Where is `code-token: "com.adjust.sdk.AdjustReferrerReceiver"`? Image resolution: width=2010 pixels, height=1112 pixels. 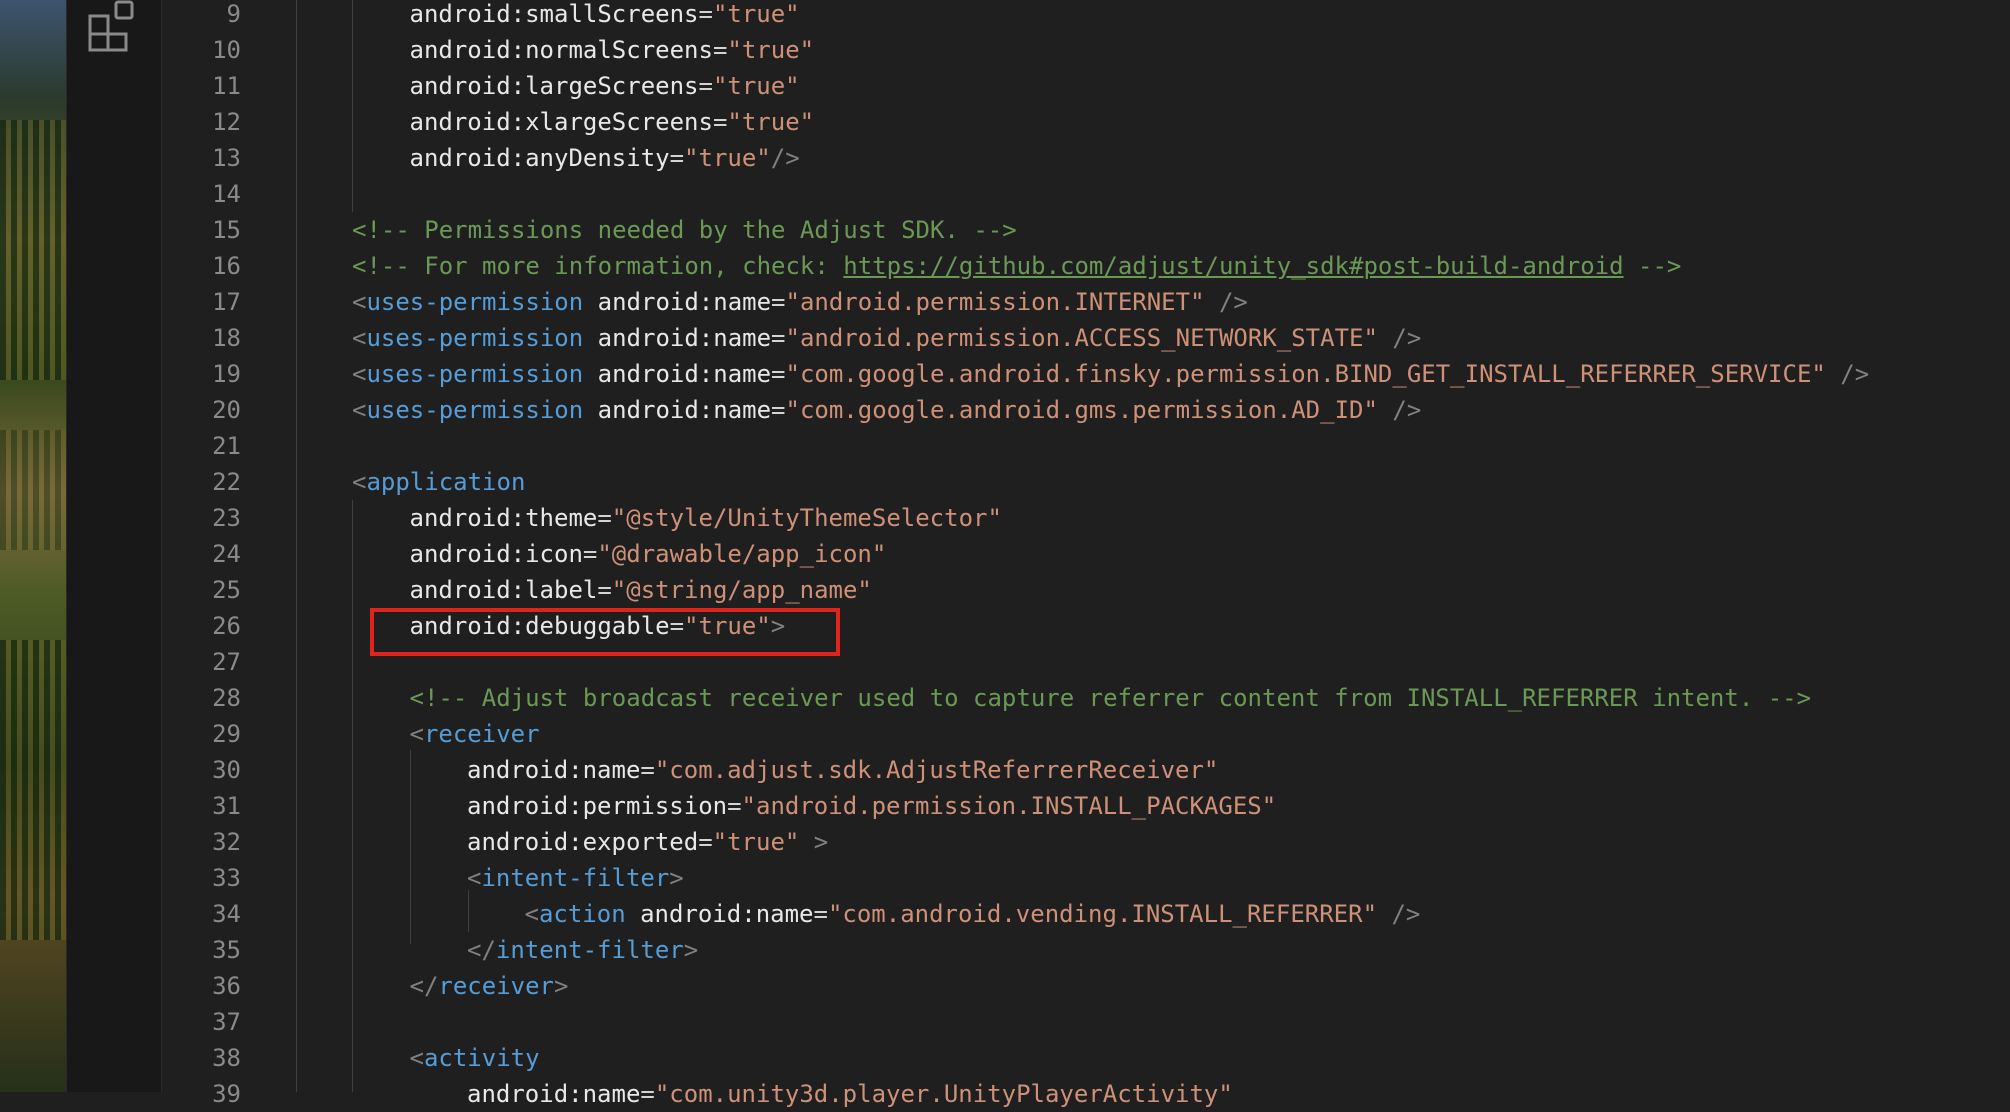 code-token: "com.adjust.sdk.AdjustReferrerReceiver" is located at coordinates (937, 770).